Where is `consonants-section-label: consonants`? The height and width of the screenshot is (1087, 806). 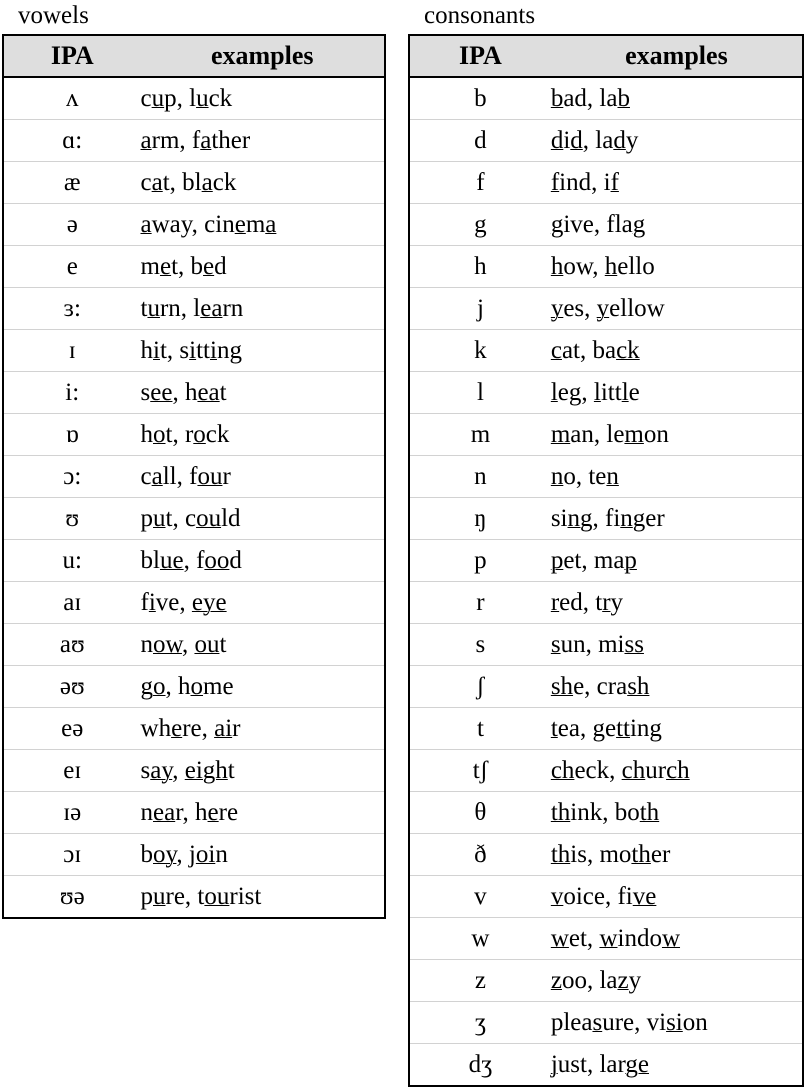 consonants-section-label: consonants is located at coordinates (480, 15).